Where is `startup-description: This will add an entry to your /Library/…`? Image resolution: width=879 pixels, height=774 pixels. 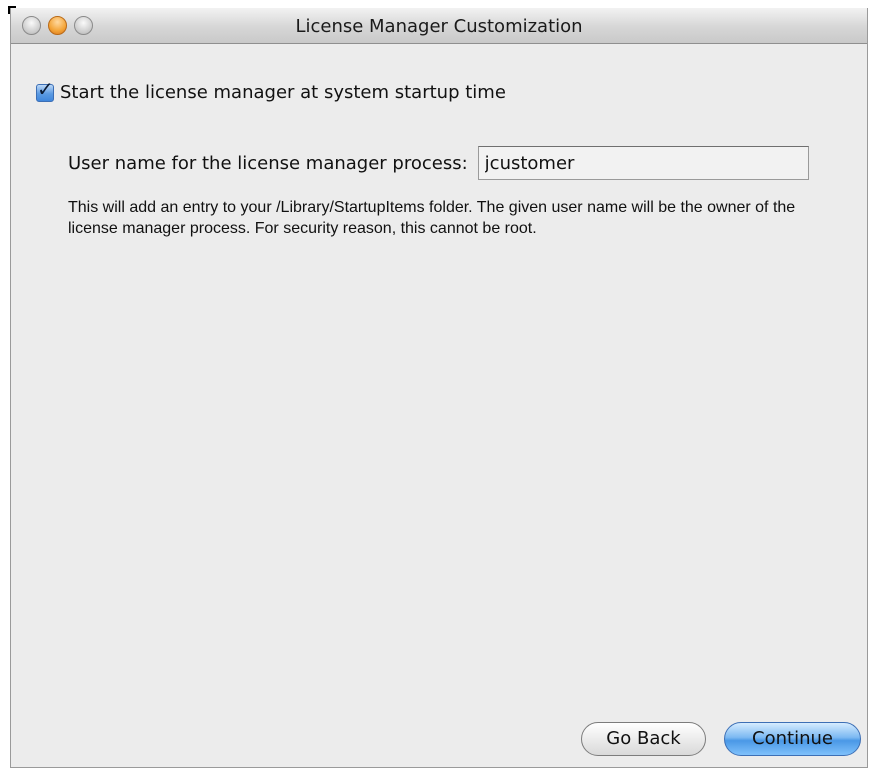 startup-description: This will add an entry to your /Library/… is located at coordinates (432, 218).